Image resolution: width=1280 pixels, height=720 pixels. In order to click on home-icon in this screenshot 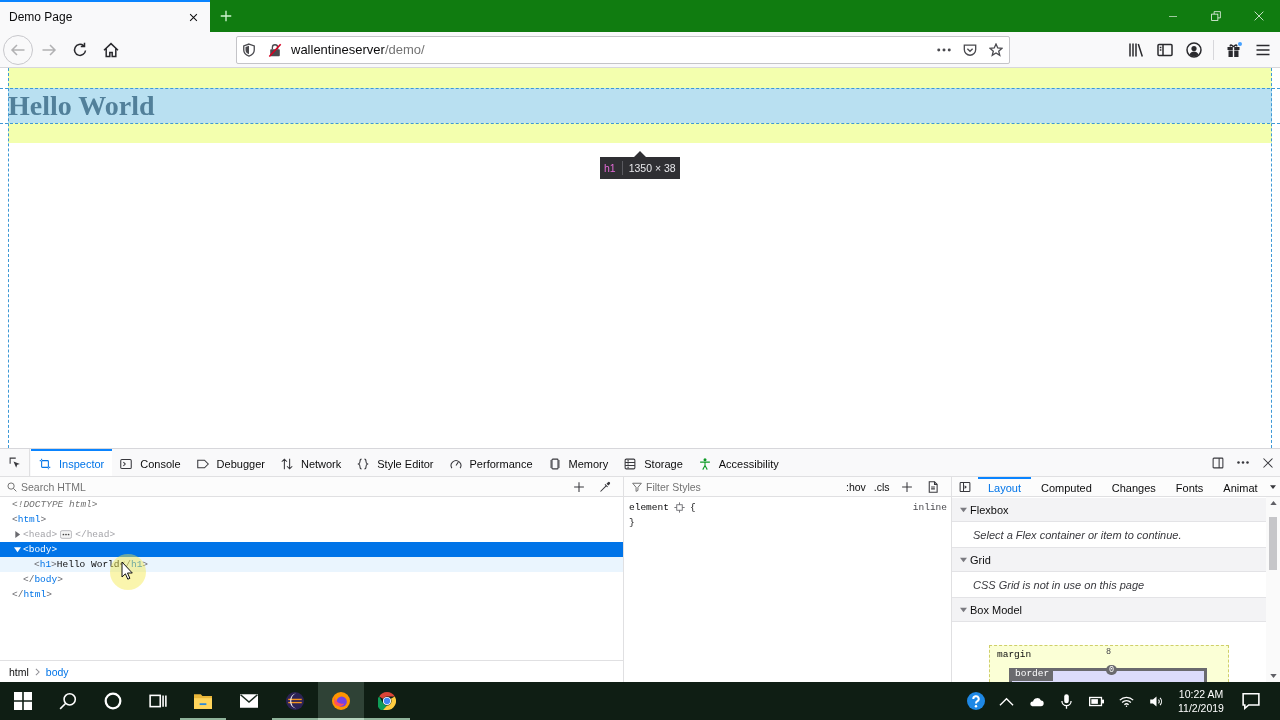, I will do `click(111, 49)`.